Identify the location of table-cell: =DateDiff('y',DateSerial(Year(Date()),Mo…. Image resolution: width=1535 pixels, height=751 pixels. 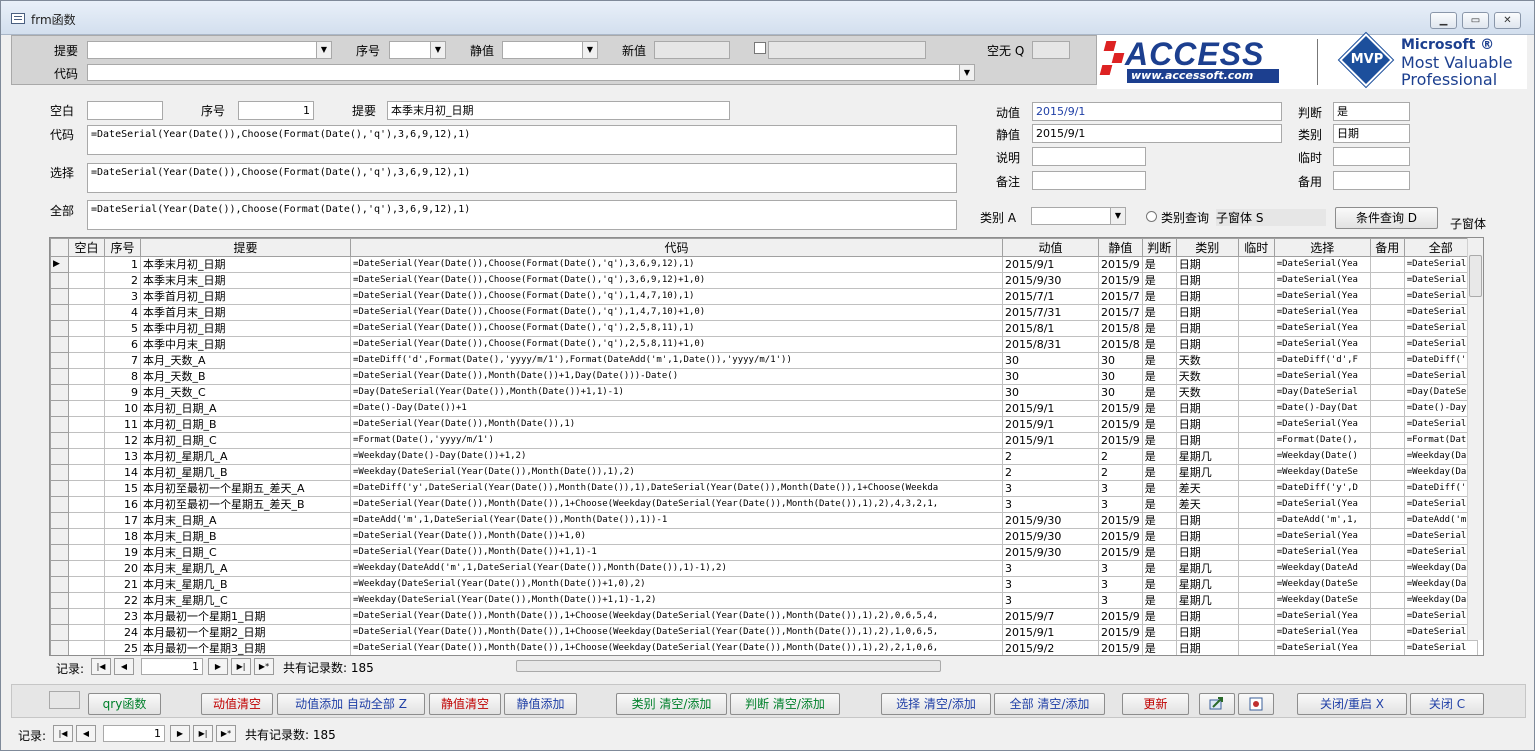
(676, 488).